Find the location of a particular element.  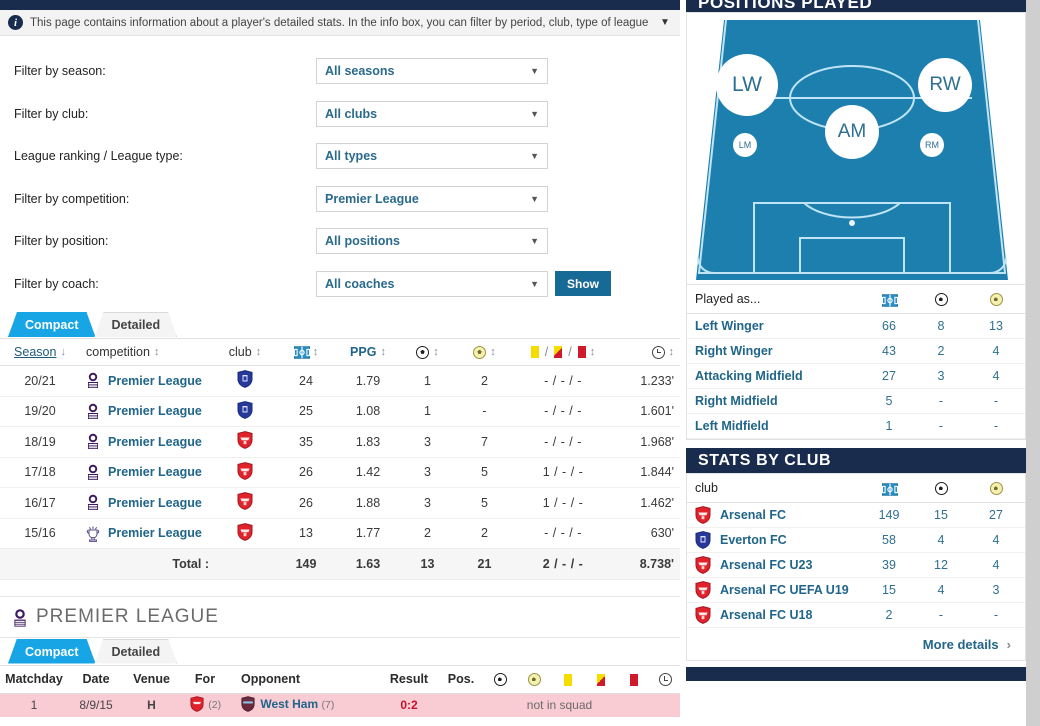

th-minutes-fixture is located at coordinates (665, 679).